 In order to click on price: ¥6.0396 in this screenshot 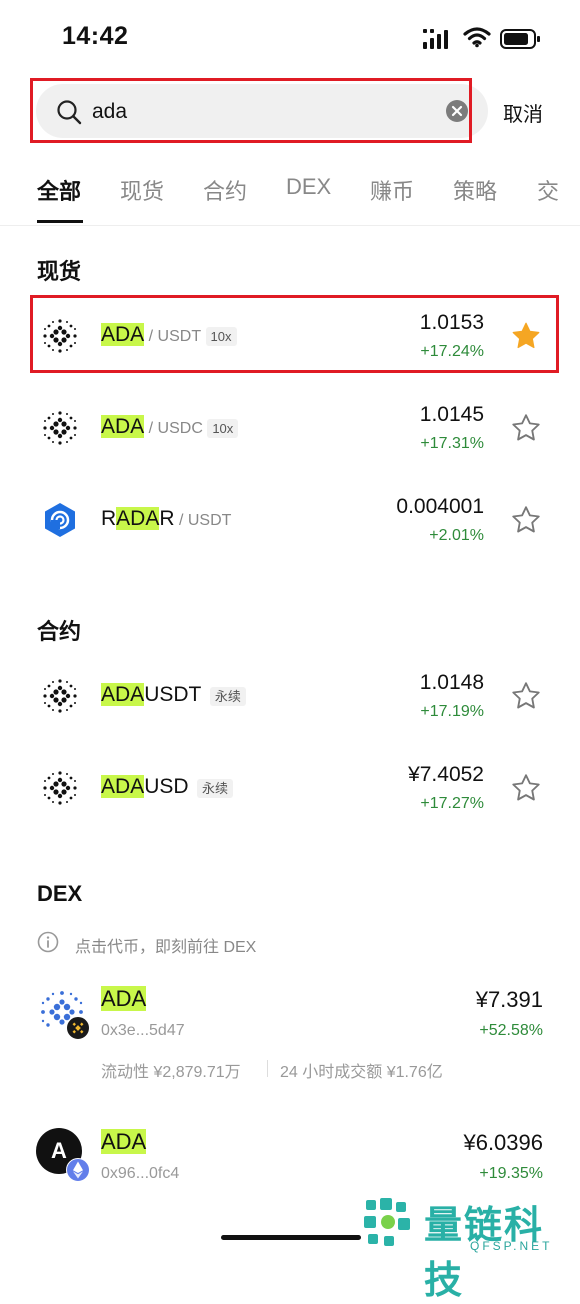, I will do `click(503, 1142)`.